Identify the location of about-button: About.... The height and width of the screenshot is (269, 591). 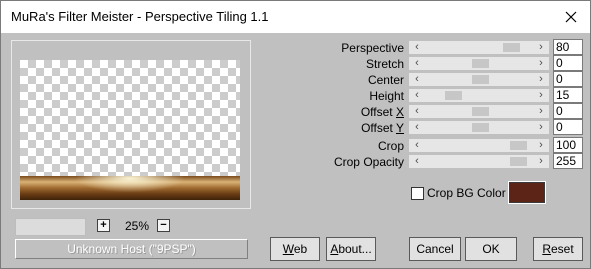
(351, 249).